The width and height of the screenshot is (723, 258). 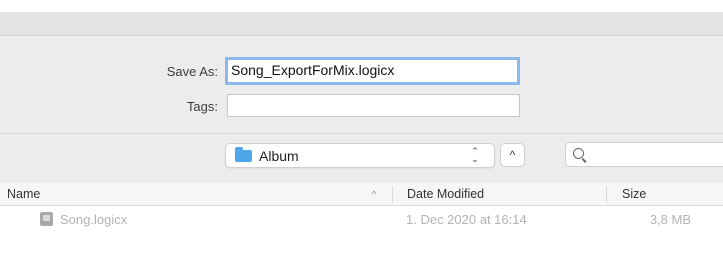 I want to click on tags-label: Tags:, so click(x=202, y=106).